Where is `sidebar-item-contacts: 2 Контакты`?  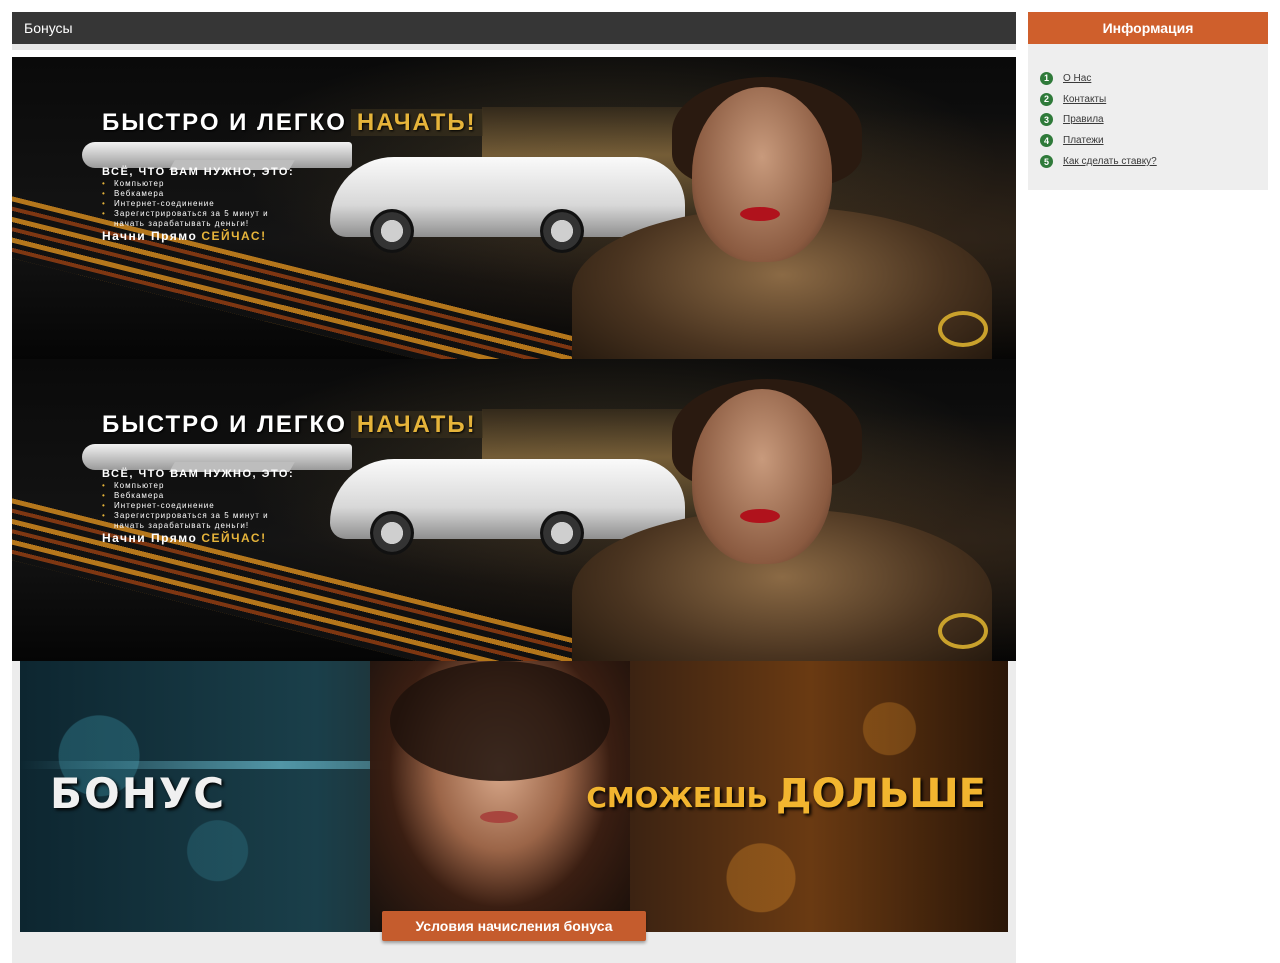 sidebar-item-contacts: 2 Контакты is located at coordinates (1154, 99).